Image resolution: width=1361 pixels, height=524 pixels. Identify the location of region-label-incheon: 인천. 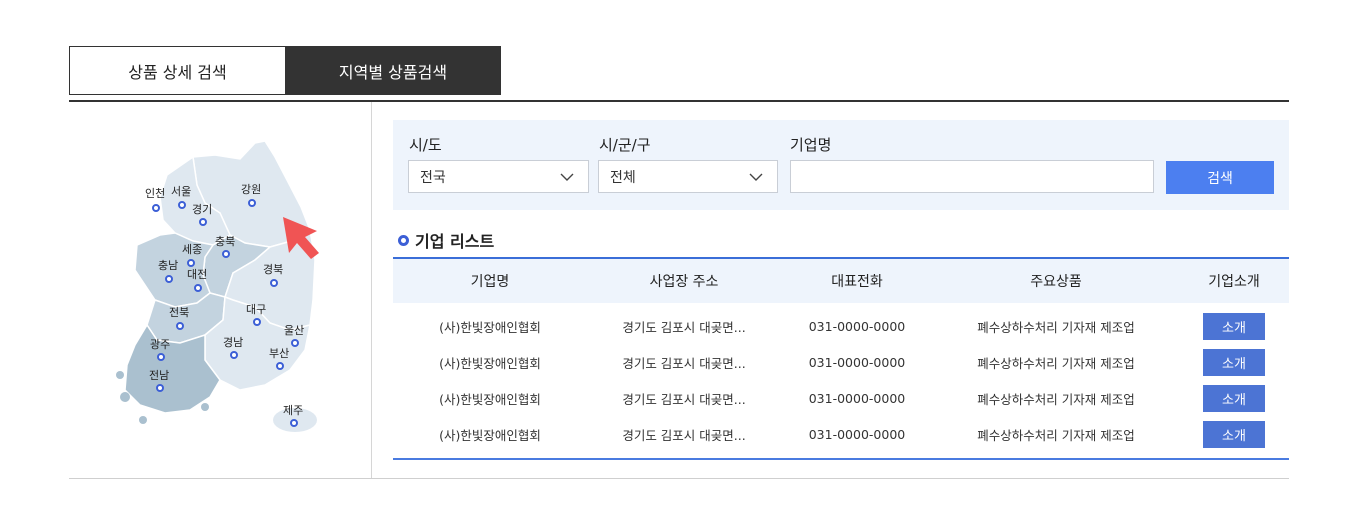
(155, 193).